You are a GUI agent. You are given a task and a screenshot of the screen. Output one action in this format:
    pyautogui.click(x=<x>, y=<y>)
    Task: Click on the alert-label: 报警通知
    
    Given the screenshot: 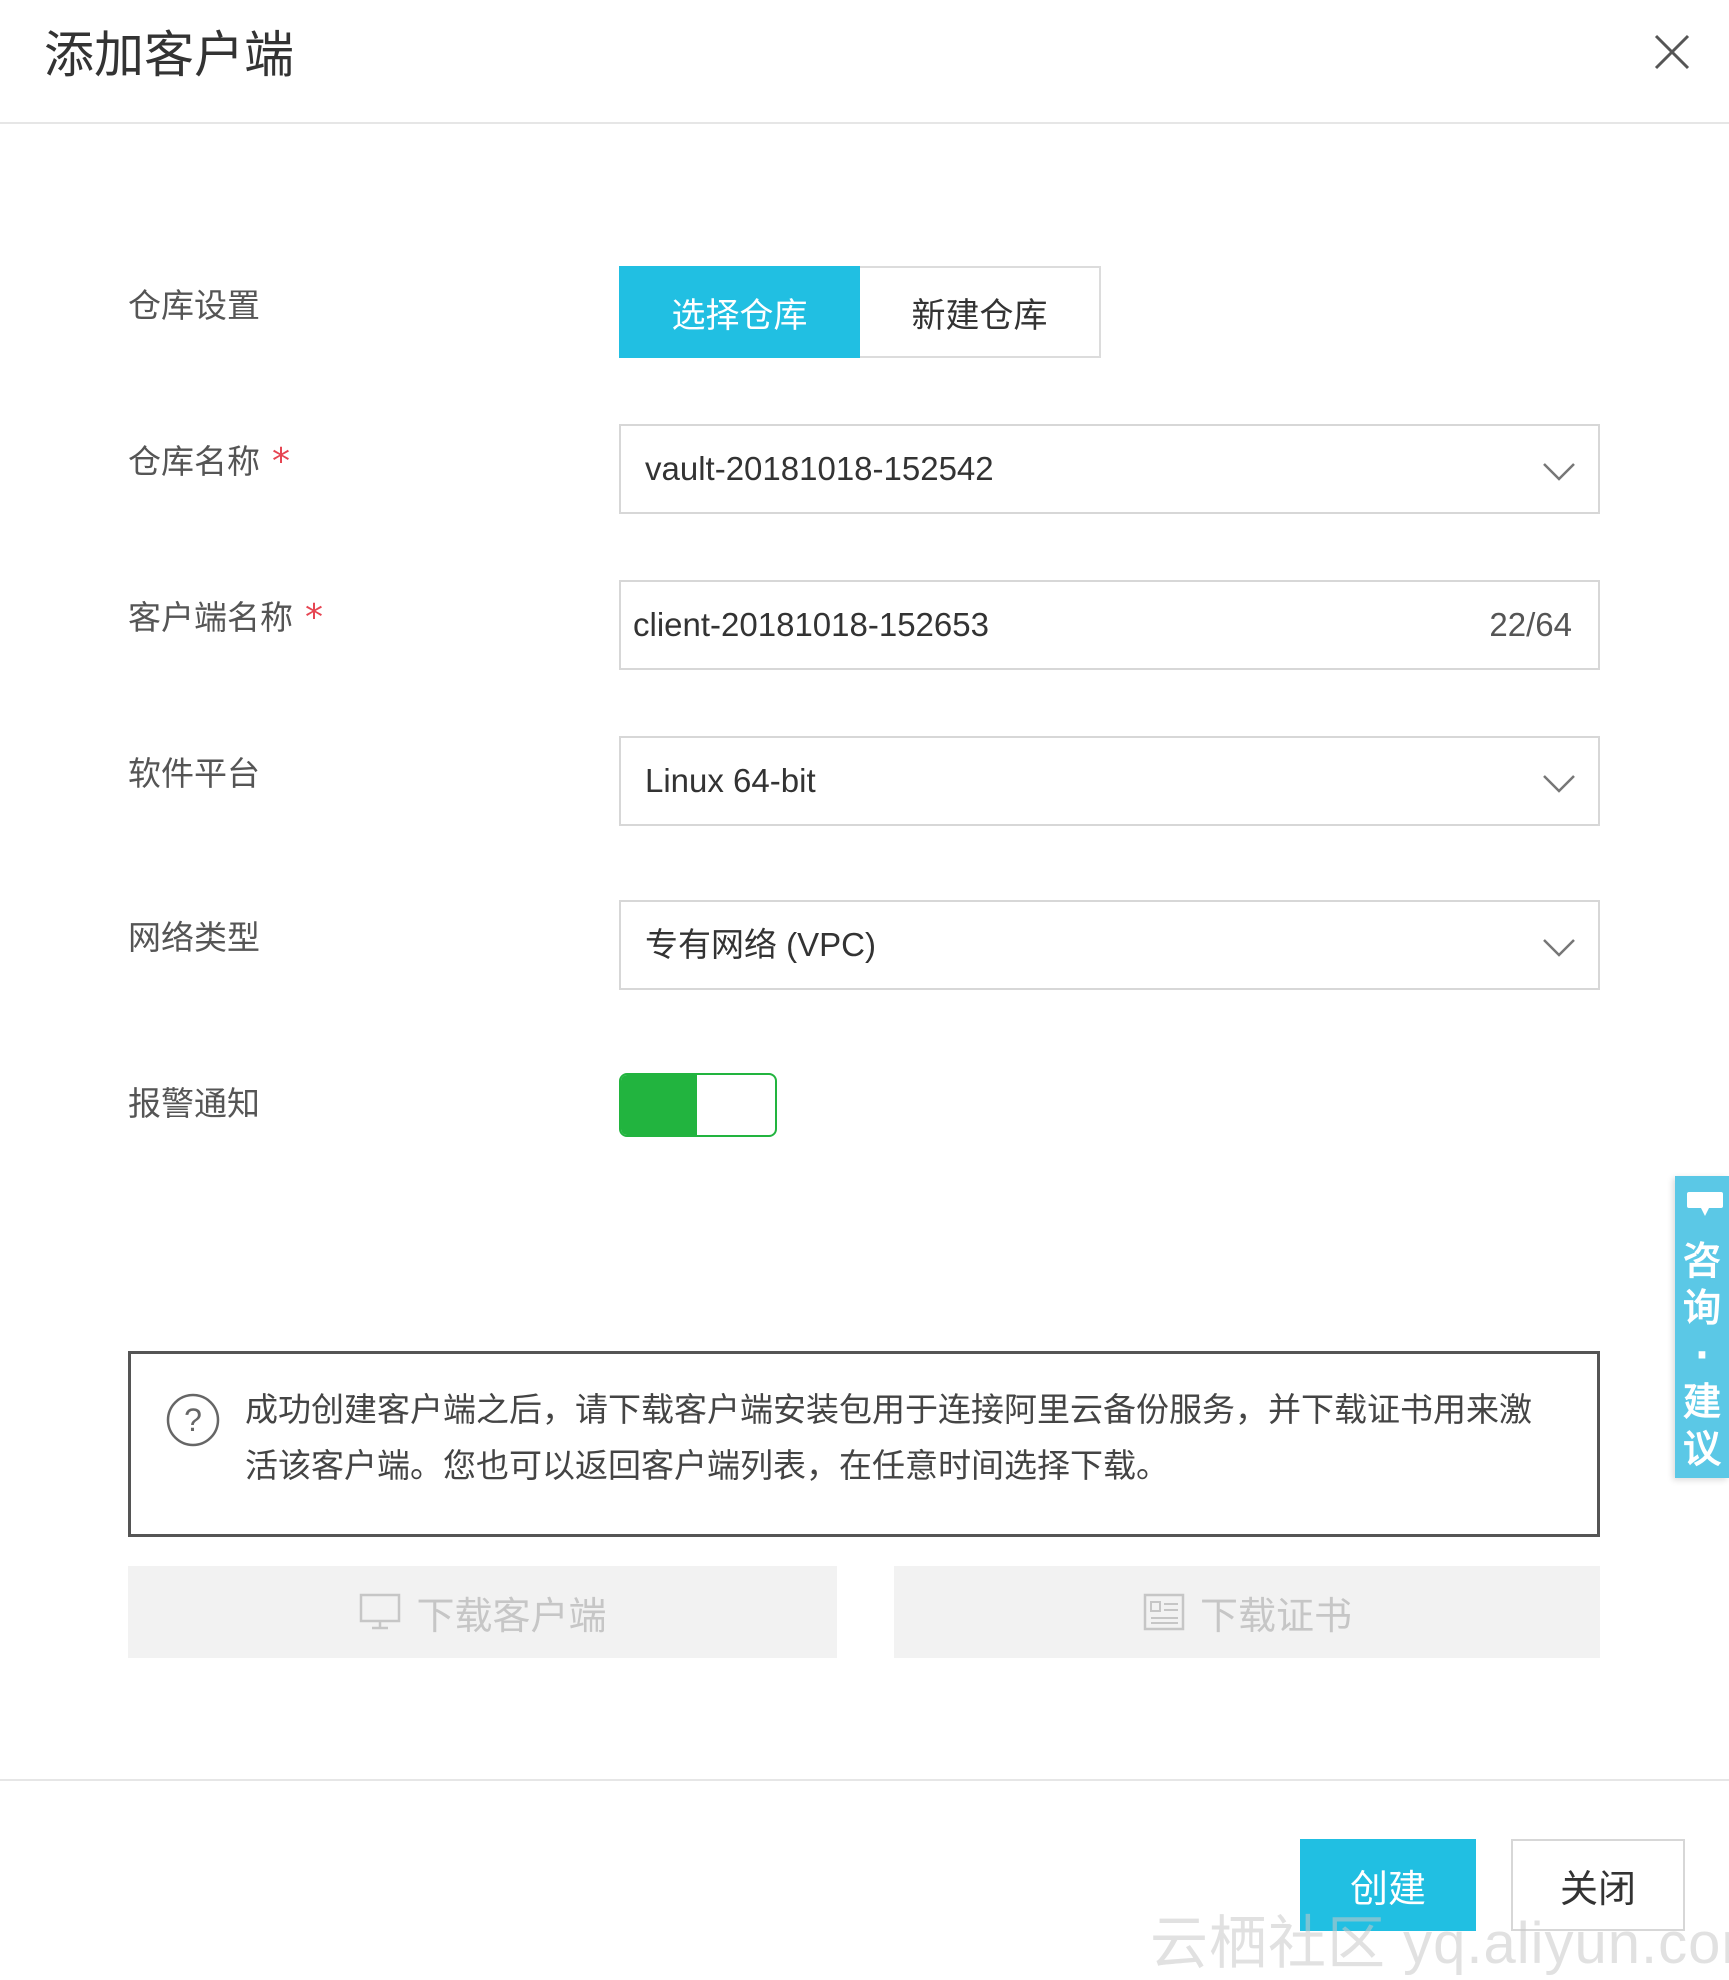 What is the action you would take?
    pyautogui.click(x=194, y=1103)
    